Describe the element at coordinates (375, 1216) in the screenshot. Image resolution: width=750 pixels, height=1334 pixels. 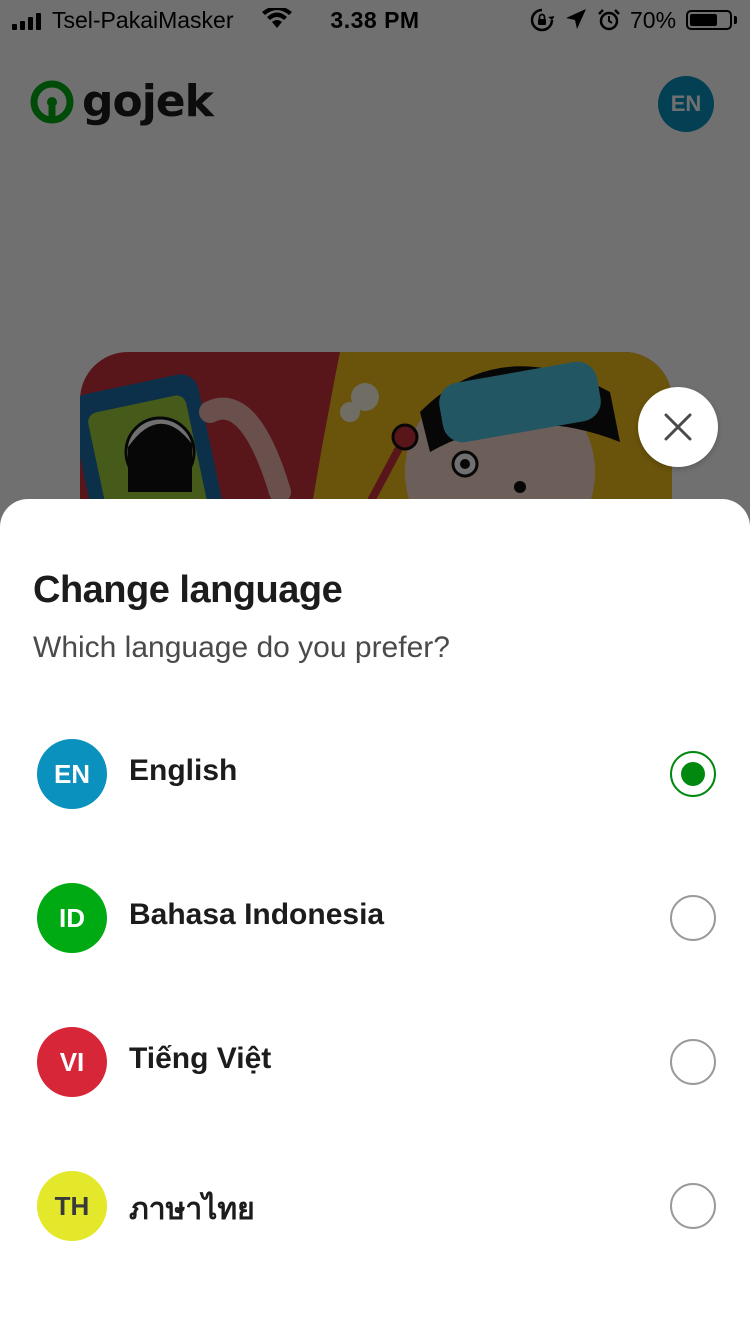
I see `language-option-thai: TH ภาษาไทย` at that location.